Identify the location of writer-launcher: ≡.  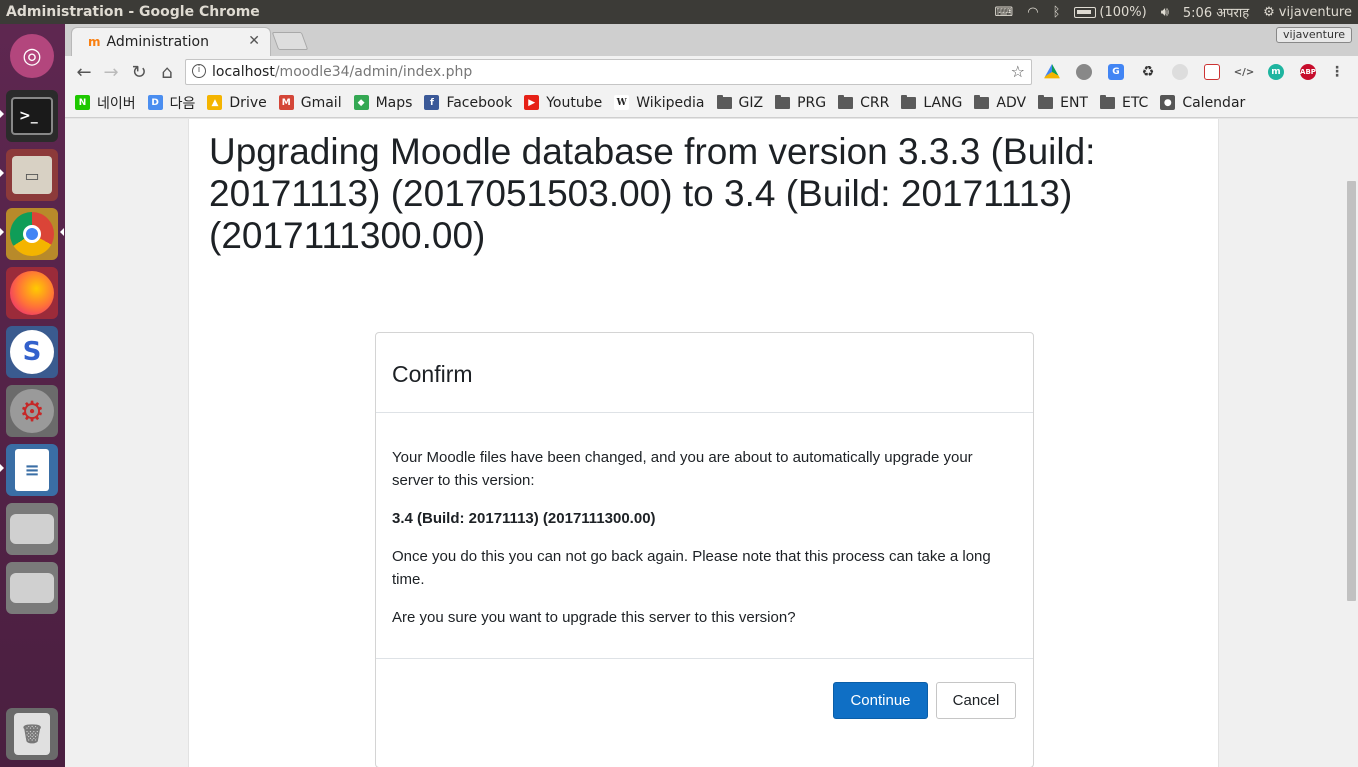
(32, 470).